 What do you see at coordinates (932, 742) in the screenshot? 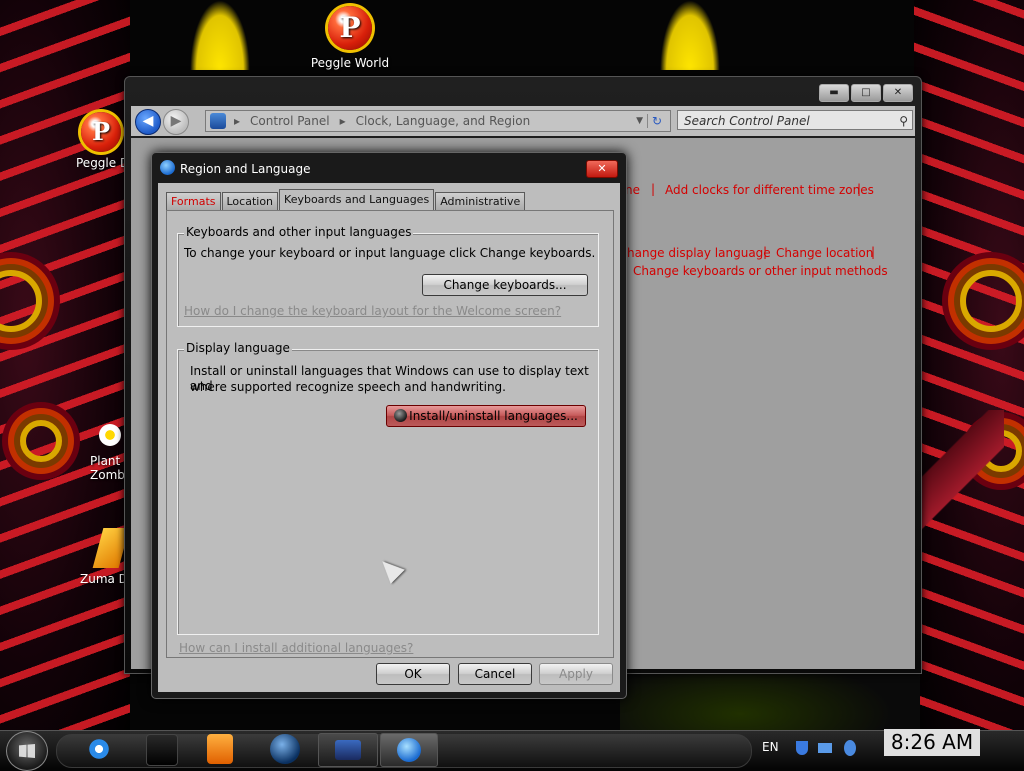
I see `clock: 8:26 AM` at bounding box center [932, 742].